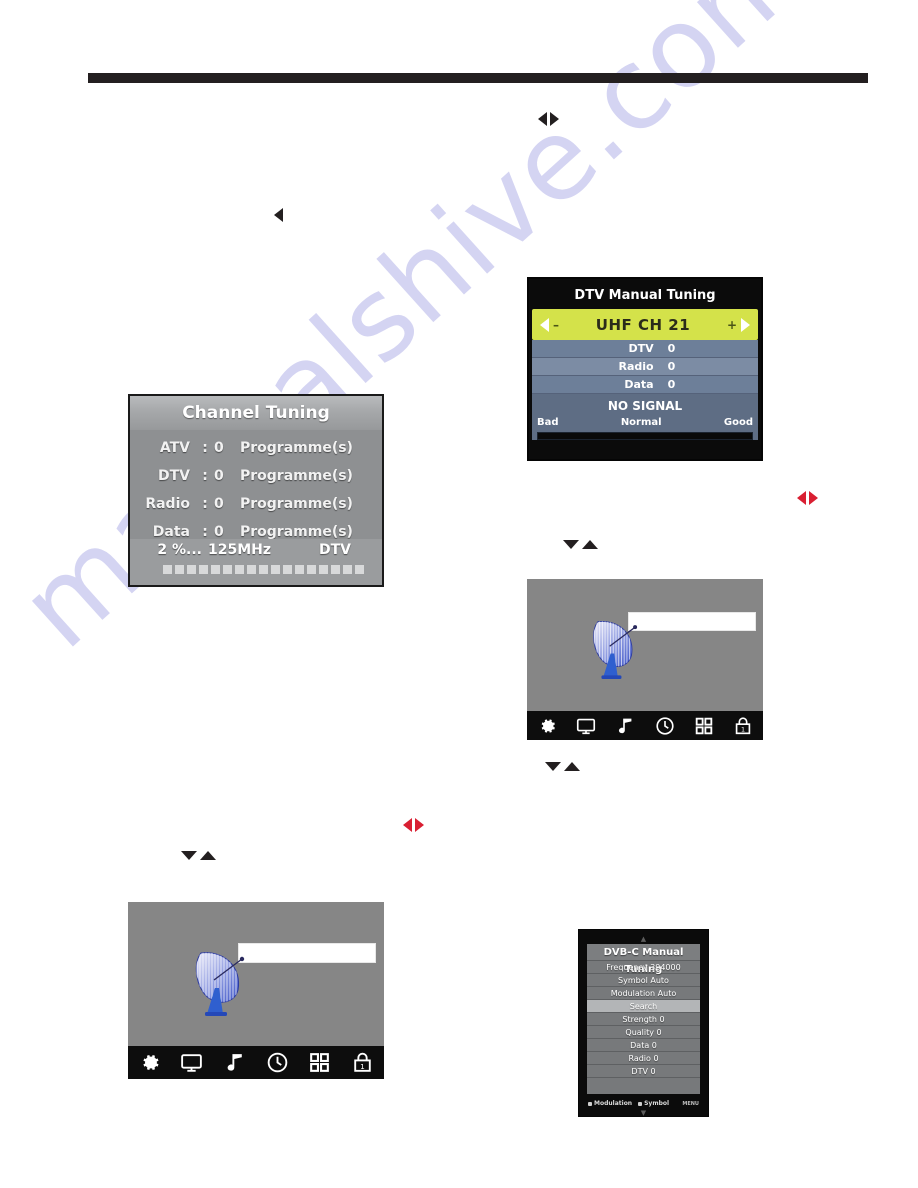 The width and height of the screenshot is (918, 1188). Describe the element at coordinates (548, 422) in the screenshot. I see `scale-label-bad: Bad` at that location.